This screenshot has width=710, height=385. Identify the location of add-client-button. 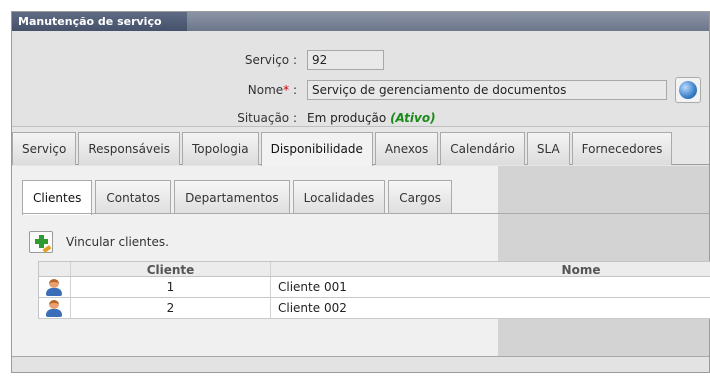
(41, 242).